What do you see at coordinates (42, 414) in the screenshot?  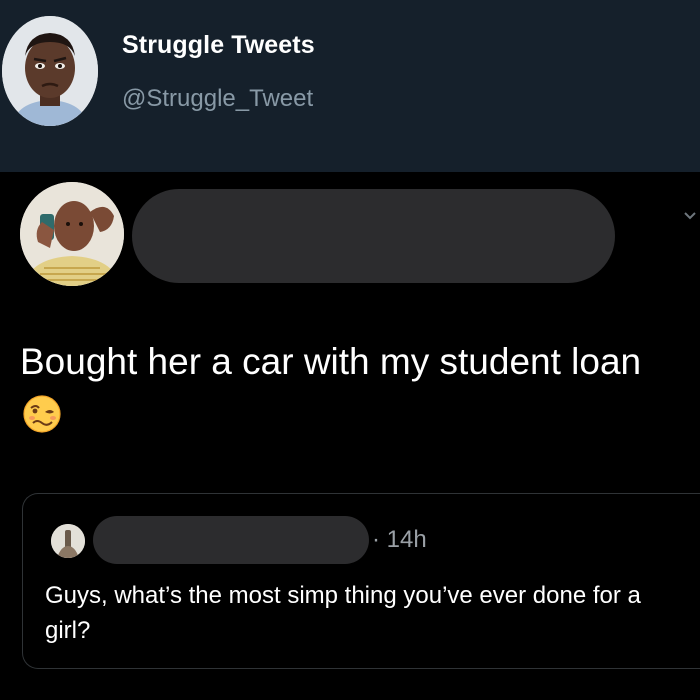 I see `woozy-face-icon` at bounding box center [42, 414].